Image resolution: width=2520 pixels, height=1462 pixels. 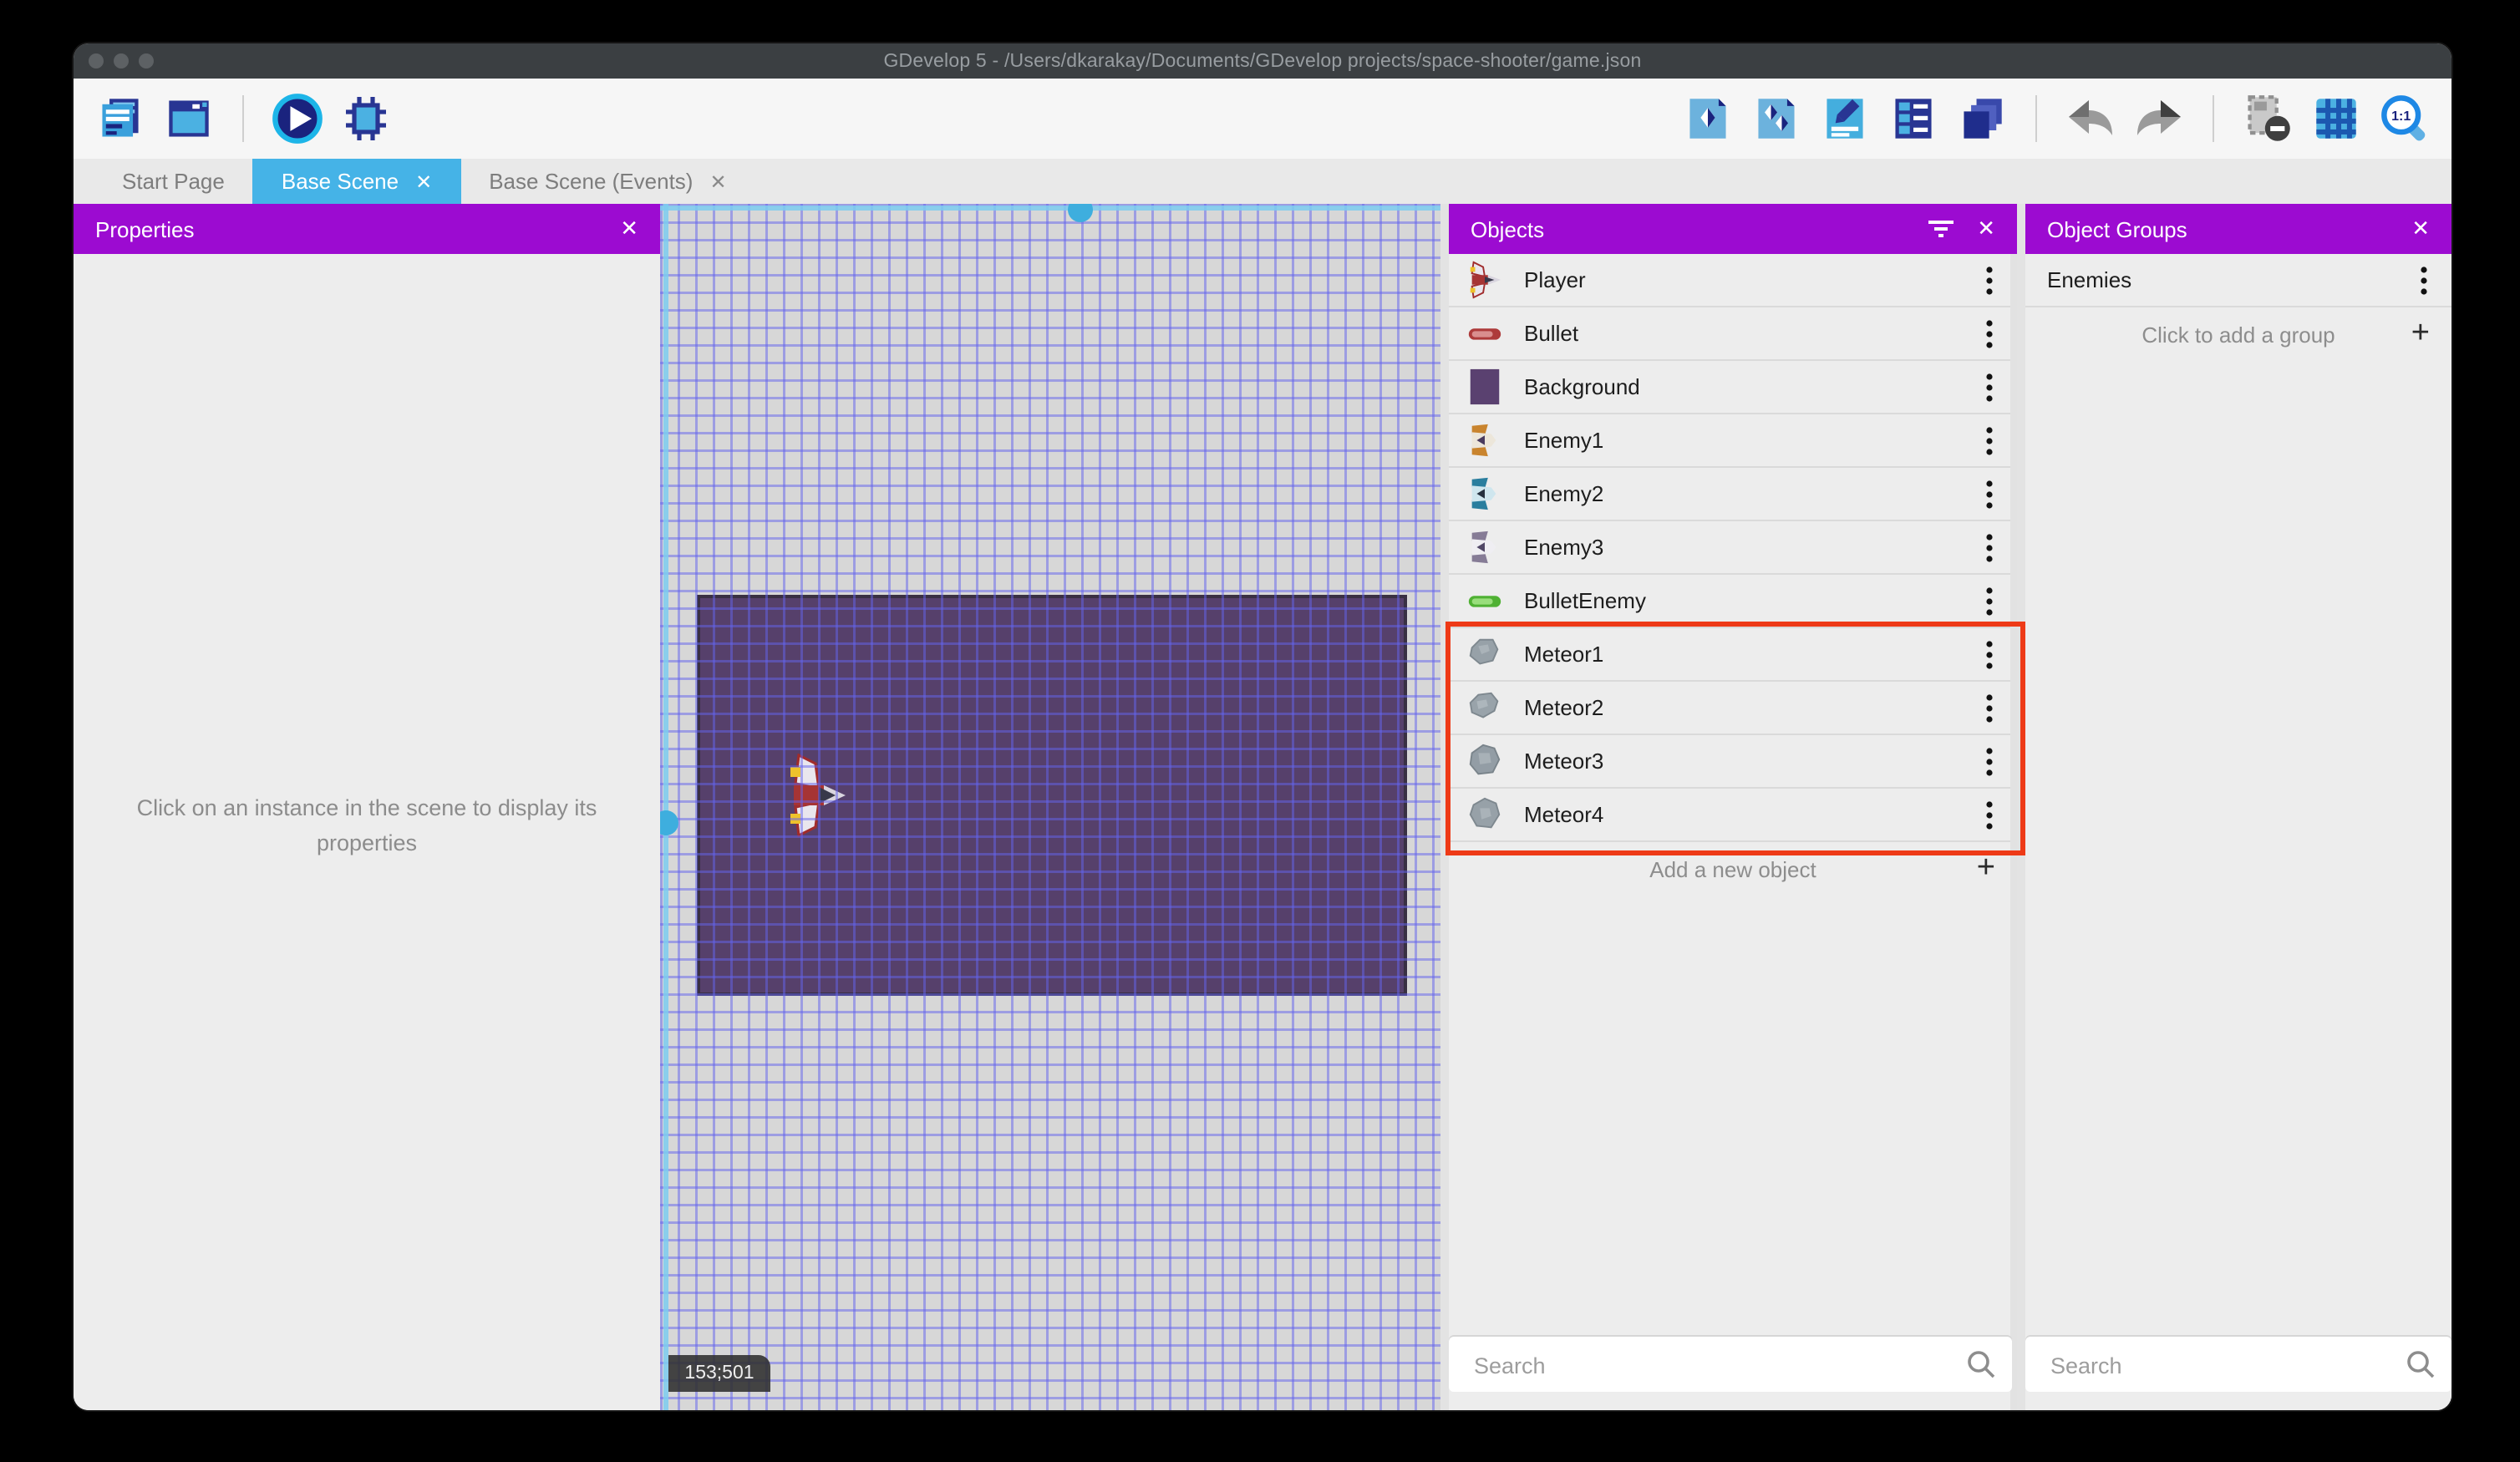 I want to click on object-label: Meteor1, so click(x=1564, y=654).